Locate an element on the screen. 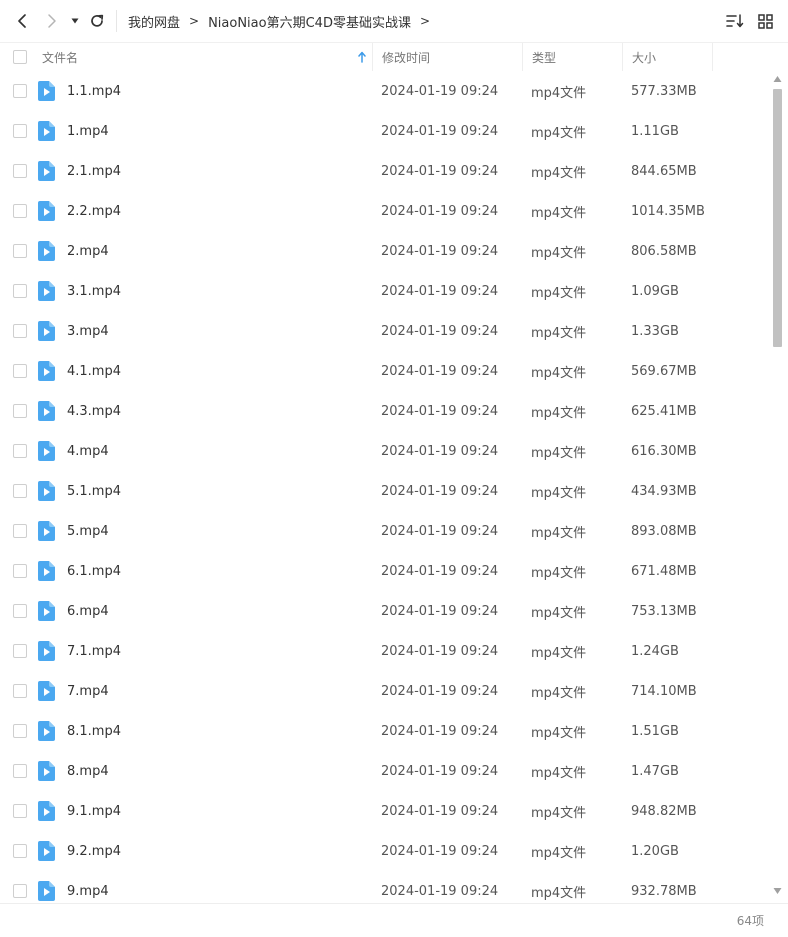 The width and height of the screenshot is (788, 937). file-name: 9.mp4 is located at coordinates (88, 887).